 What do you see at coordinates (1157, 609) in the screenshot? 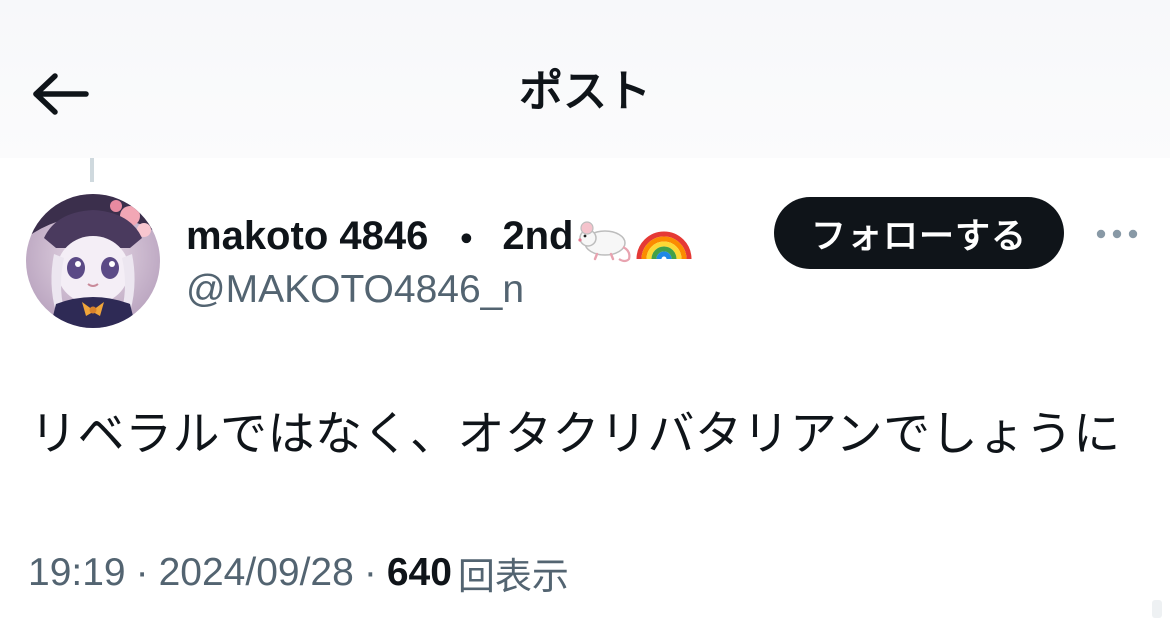
I see `scroll-indicator` at bounding box center [1157, 609].